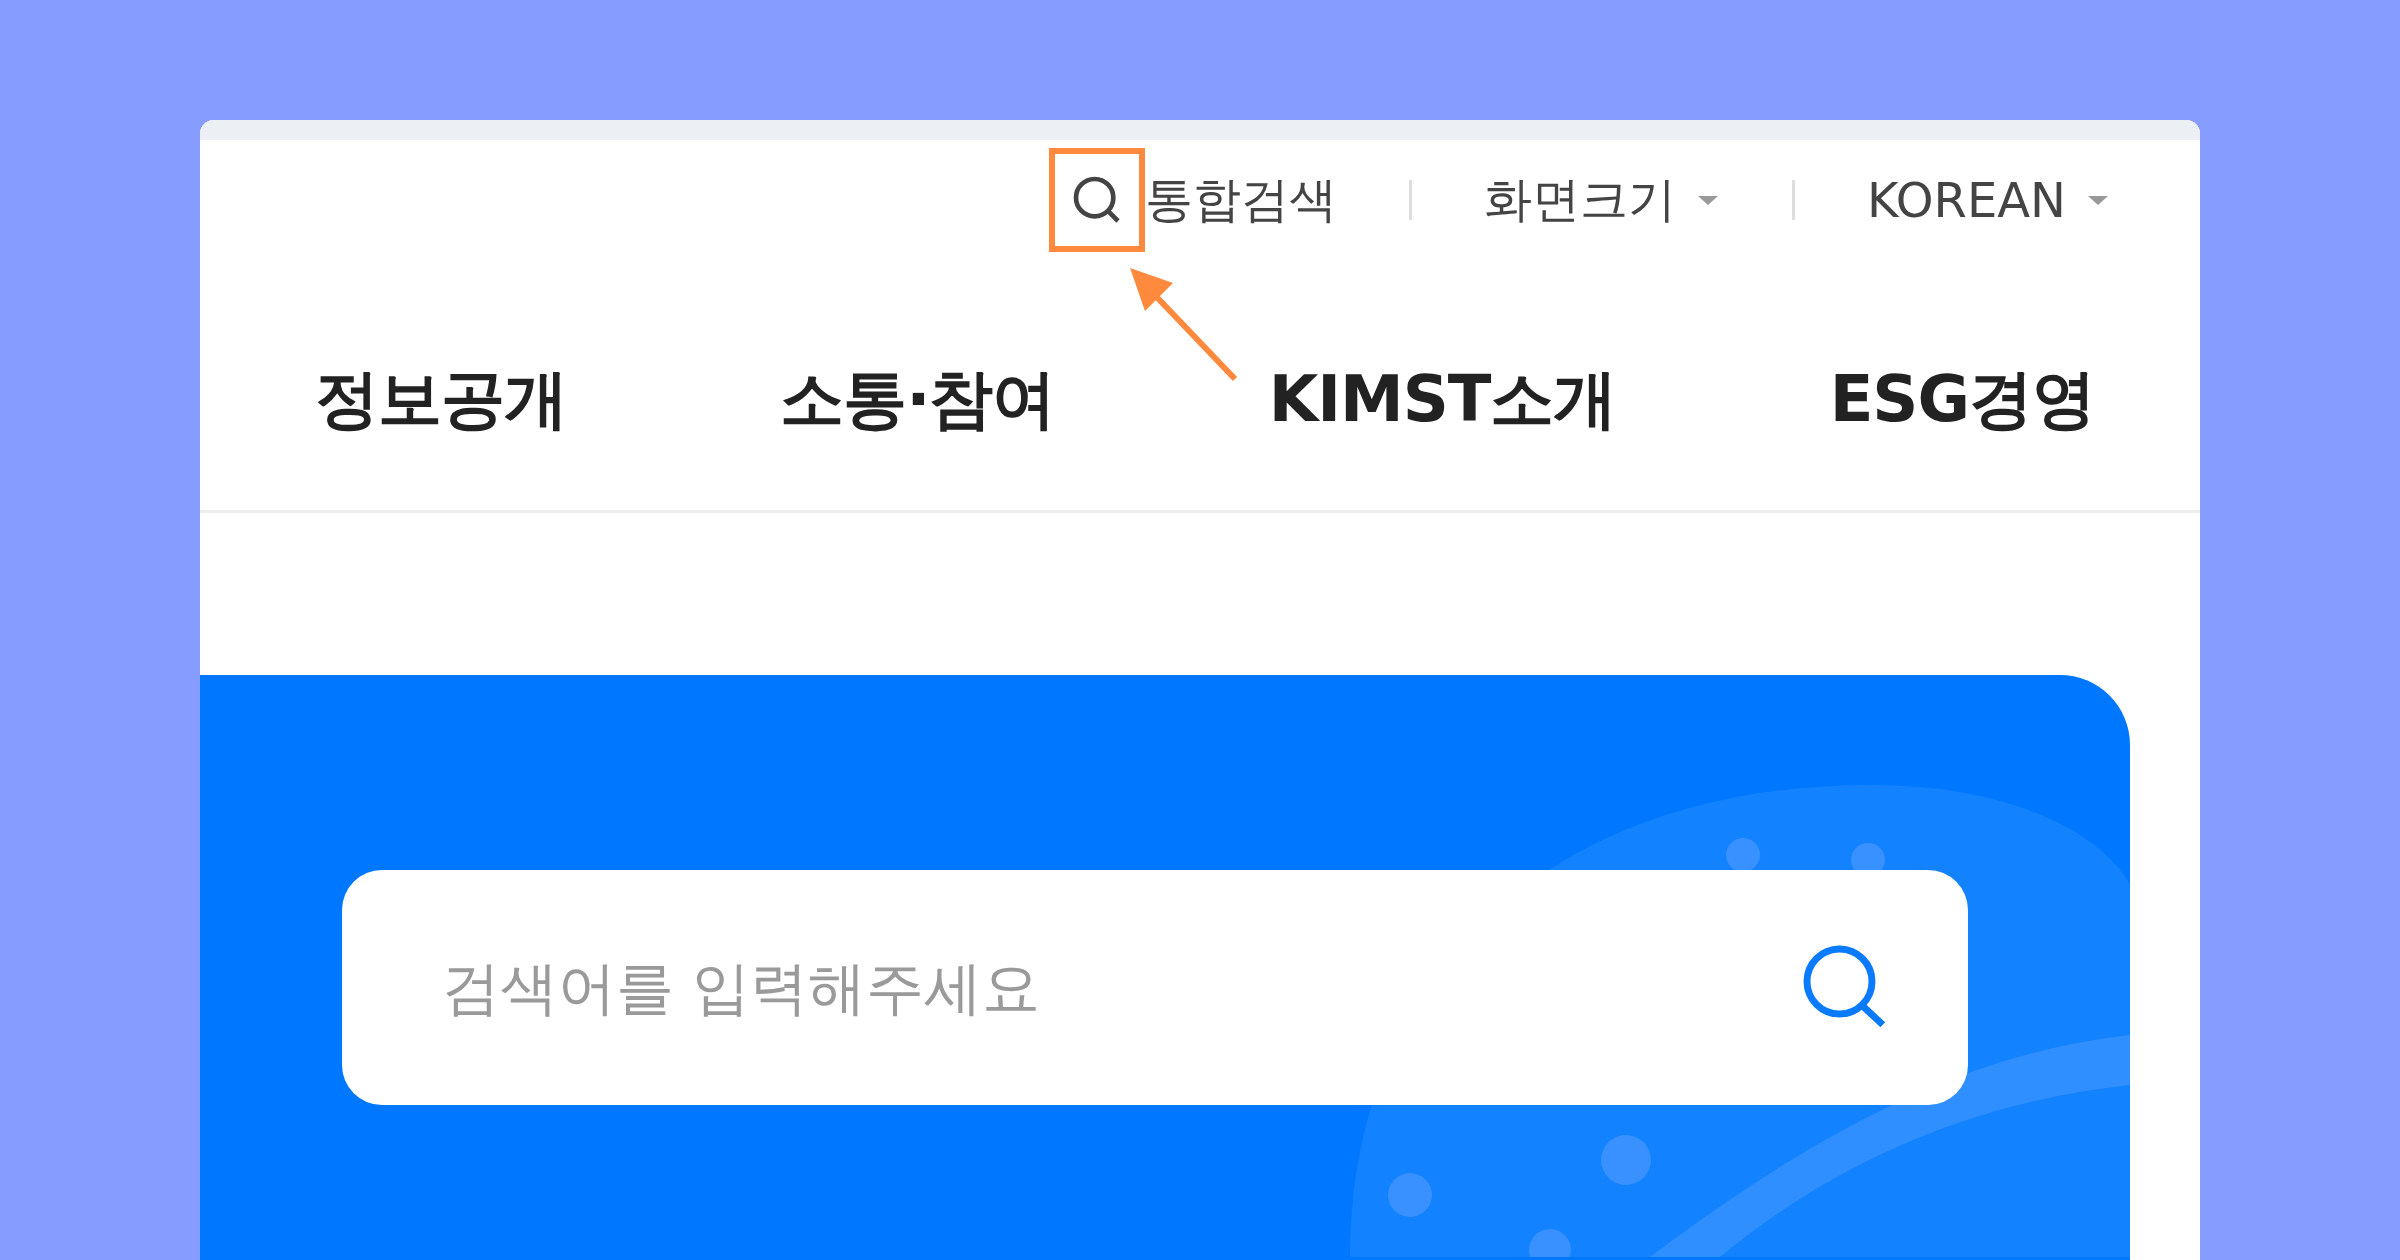 The image size is (2400, 1260). Describe the element at coordinates (1442, 399) in the screenshot. I see `menu-item: KIMST소개` at that location.